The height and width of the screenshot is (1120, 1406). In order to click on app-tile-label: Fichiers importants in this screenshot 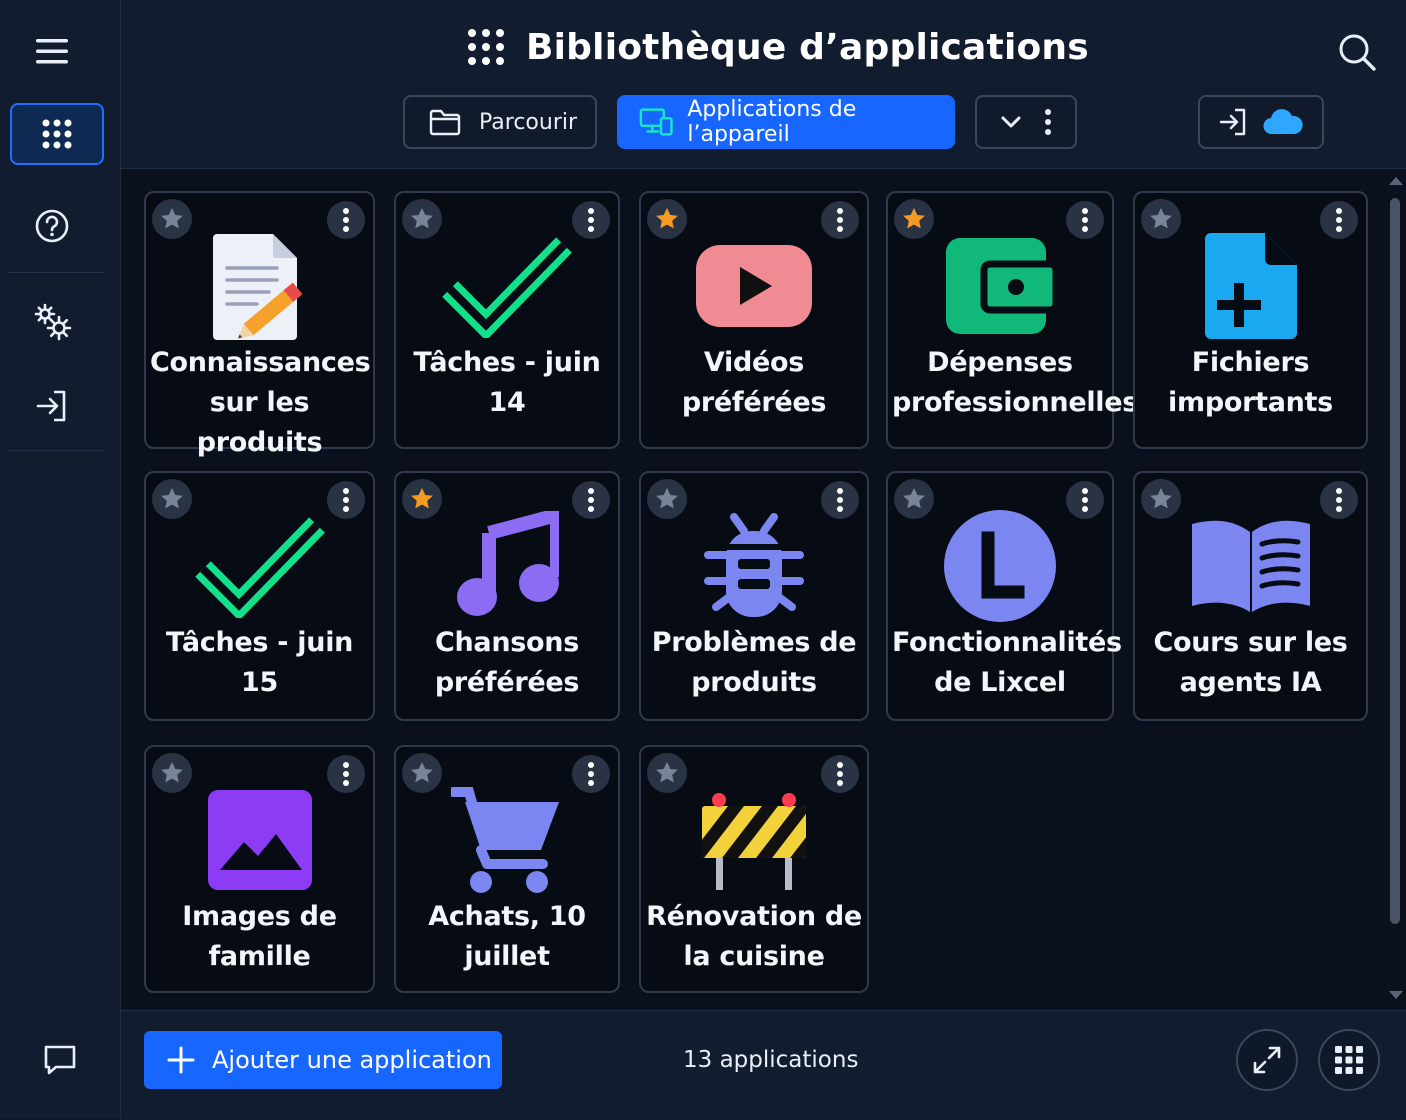, I will do `click(1250, 382)`.